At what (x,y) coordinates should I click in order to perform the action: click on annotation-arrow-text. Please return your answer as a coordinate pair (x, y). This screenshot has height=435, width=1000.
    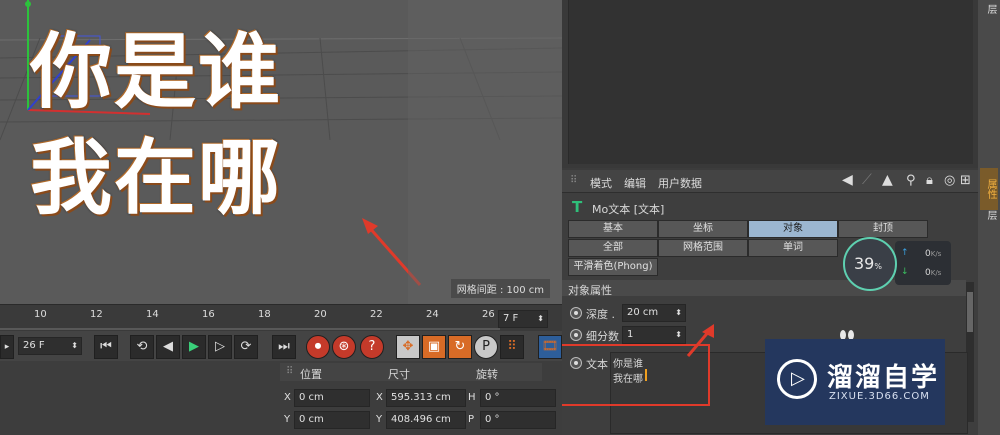
    Looking at the image, I should click on (700, 340).